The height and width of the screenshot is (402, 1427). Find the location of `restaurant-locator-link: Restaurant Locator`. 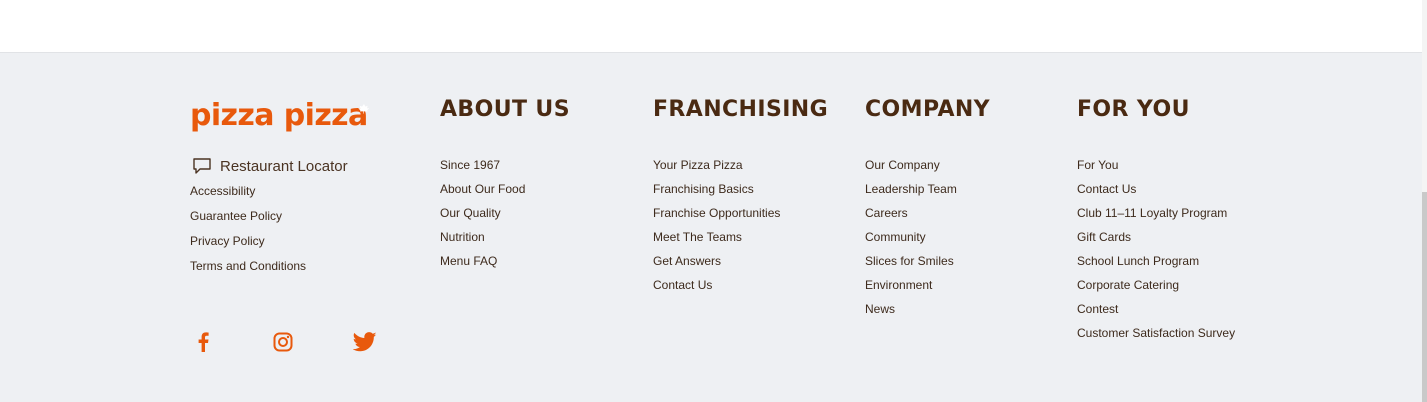

restaurant-locator-link: Restaurant Locator is located at coordinates (270, 166).